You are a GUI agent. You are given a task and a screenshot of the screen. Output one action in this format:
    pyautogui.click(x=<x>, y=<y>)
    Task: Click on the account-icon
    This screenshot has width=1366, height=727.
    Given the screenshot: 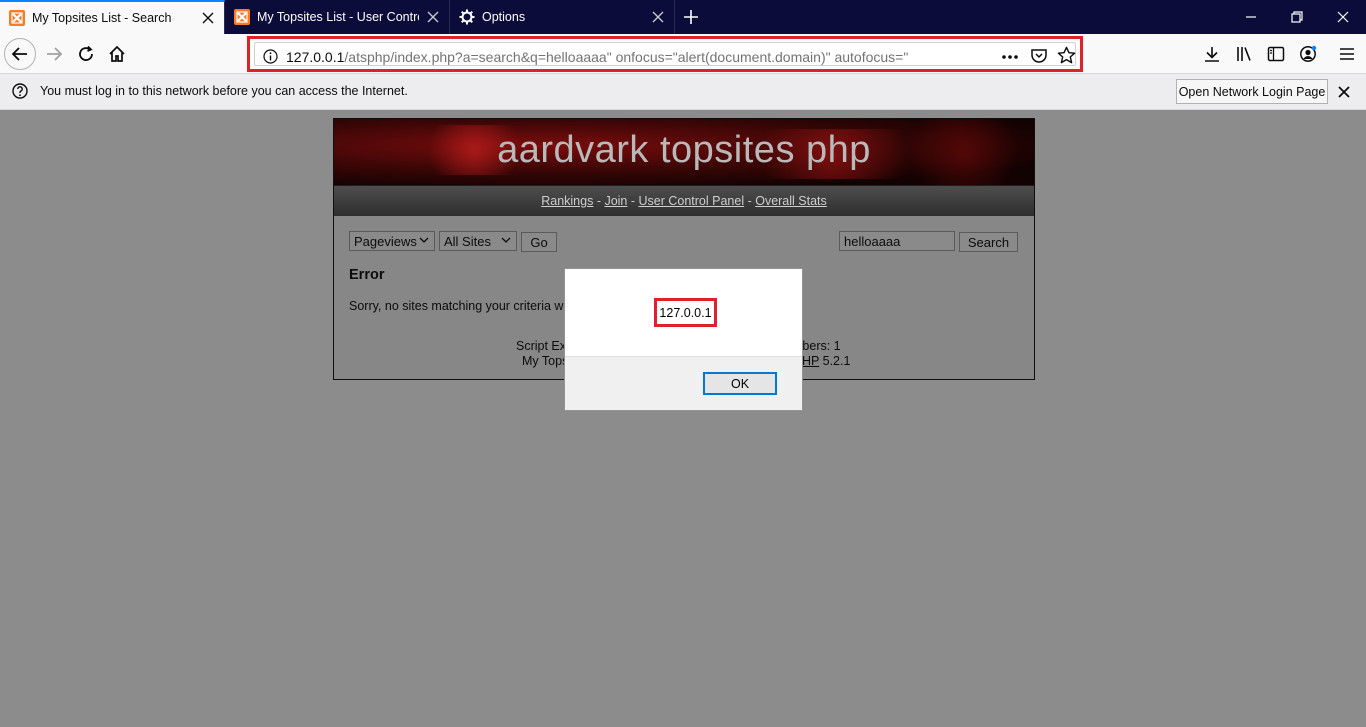 What is the action you would take?
    pyautogui.click(x=1308, y=53)
    